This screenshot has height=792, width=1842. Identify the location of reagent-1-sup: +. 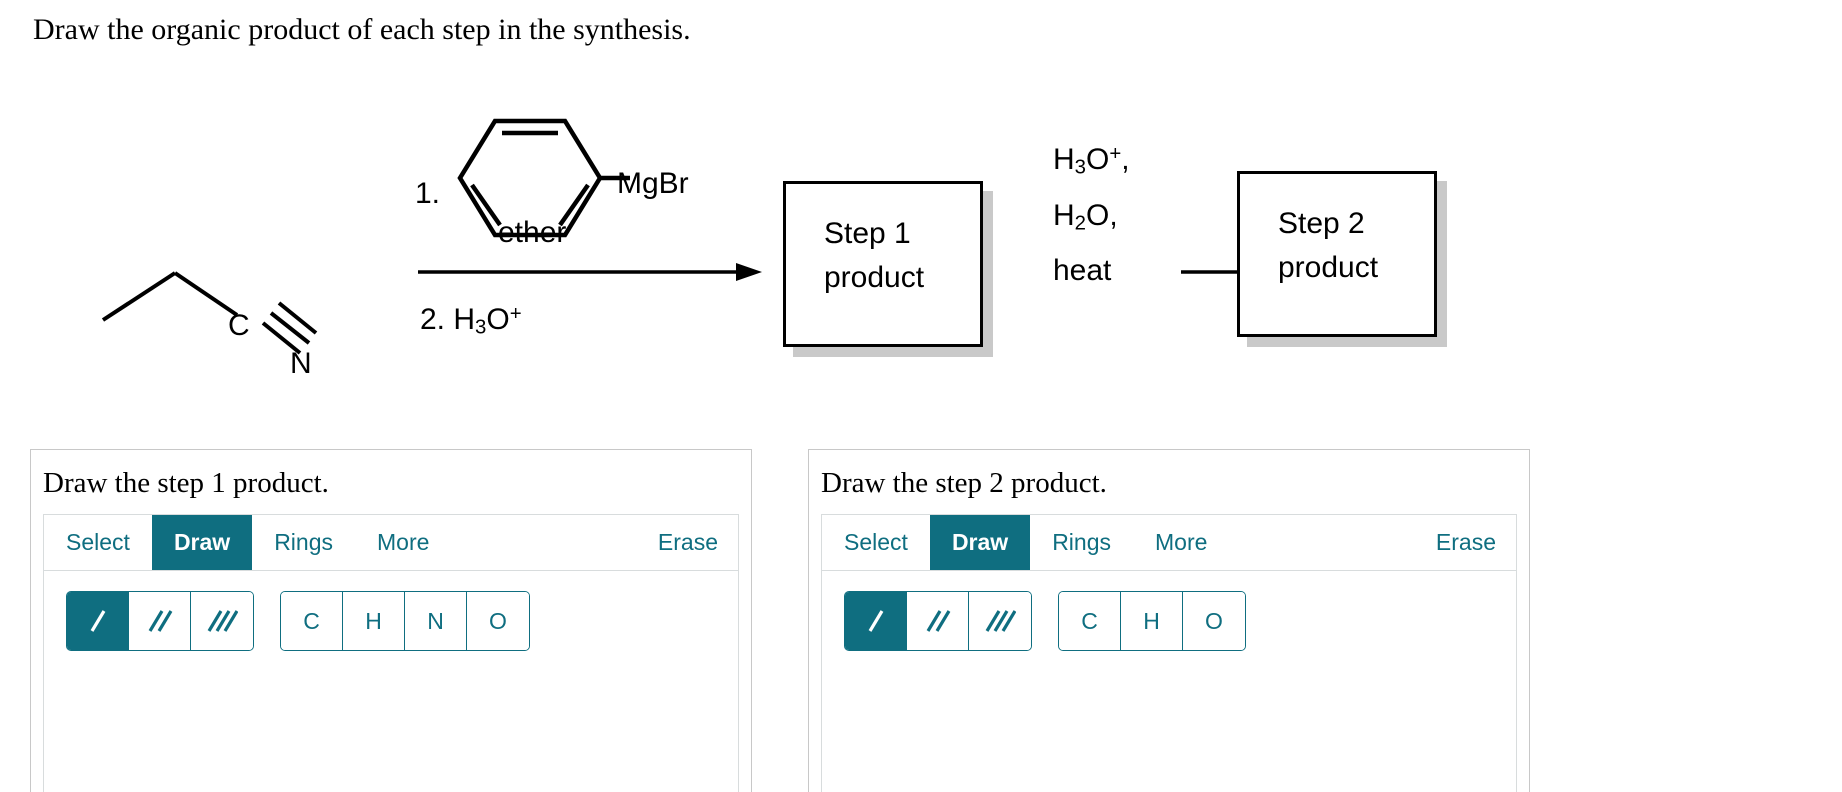
(1115, 154).